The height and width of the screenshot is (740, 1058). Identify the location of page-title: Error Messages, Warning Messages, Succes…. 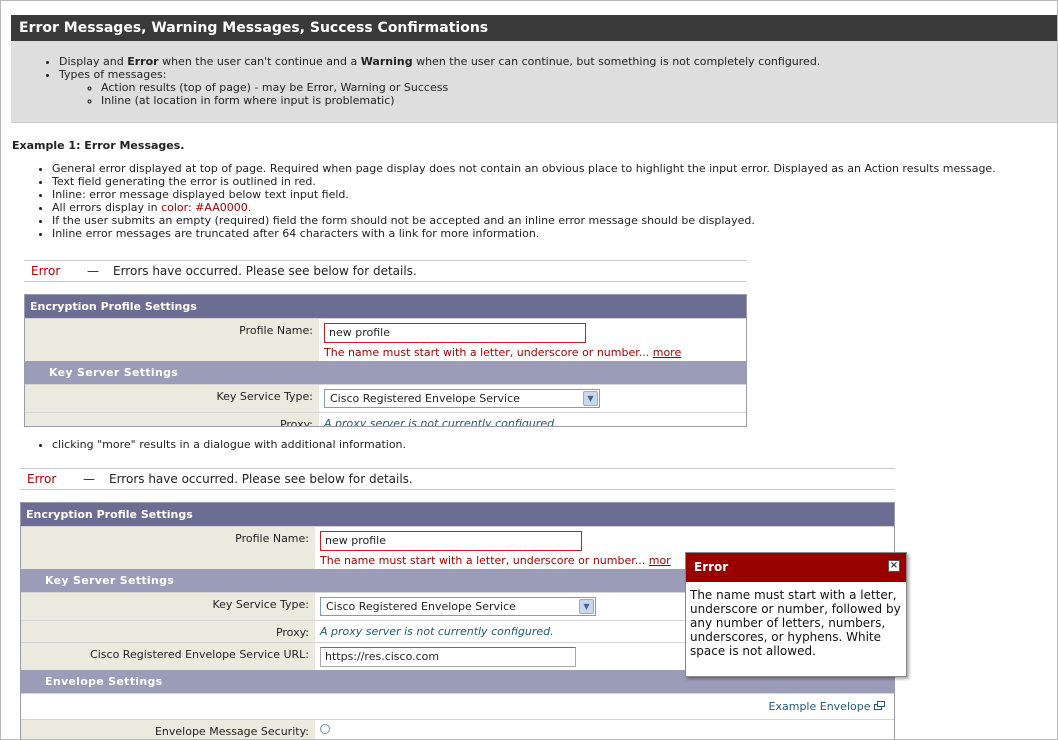
(534, 28).